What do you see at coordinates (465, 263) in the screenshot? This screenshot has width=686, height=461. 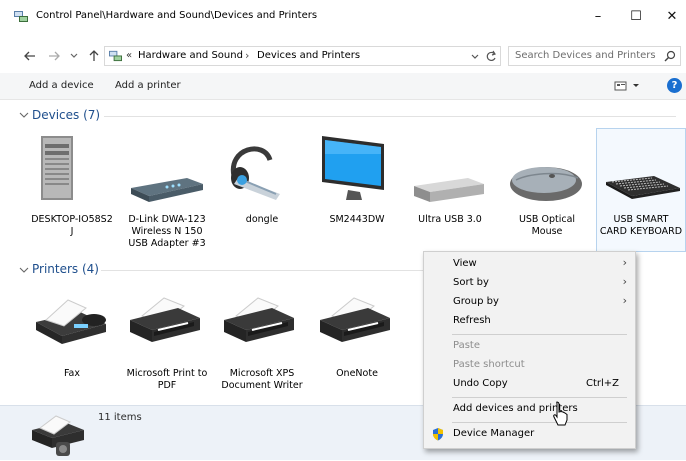 I see `menu-item-view: View` at bounding box center [465, 263].